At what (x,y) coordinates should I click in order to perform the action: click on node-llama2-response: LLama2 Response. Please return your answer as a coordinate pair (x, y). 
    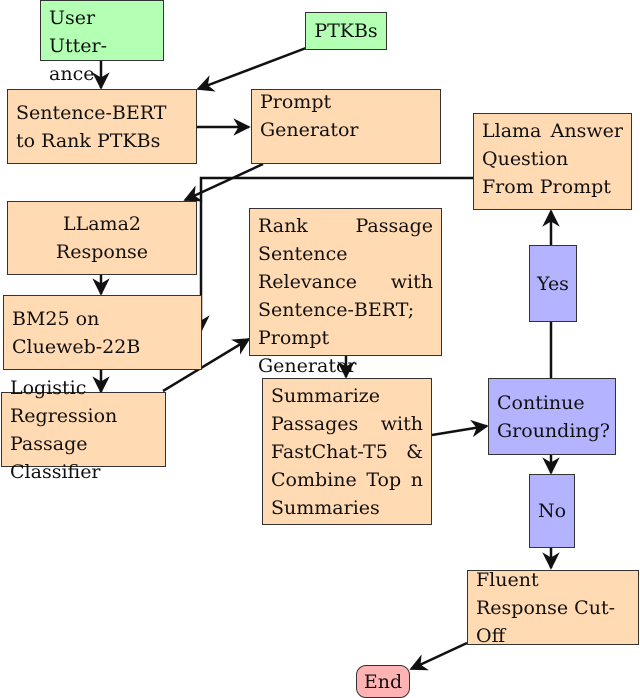
    Looking at the image, I should click on (102, 238).